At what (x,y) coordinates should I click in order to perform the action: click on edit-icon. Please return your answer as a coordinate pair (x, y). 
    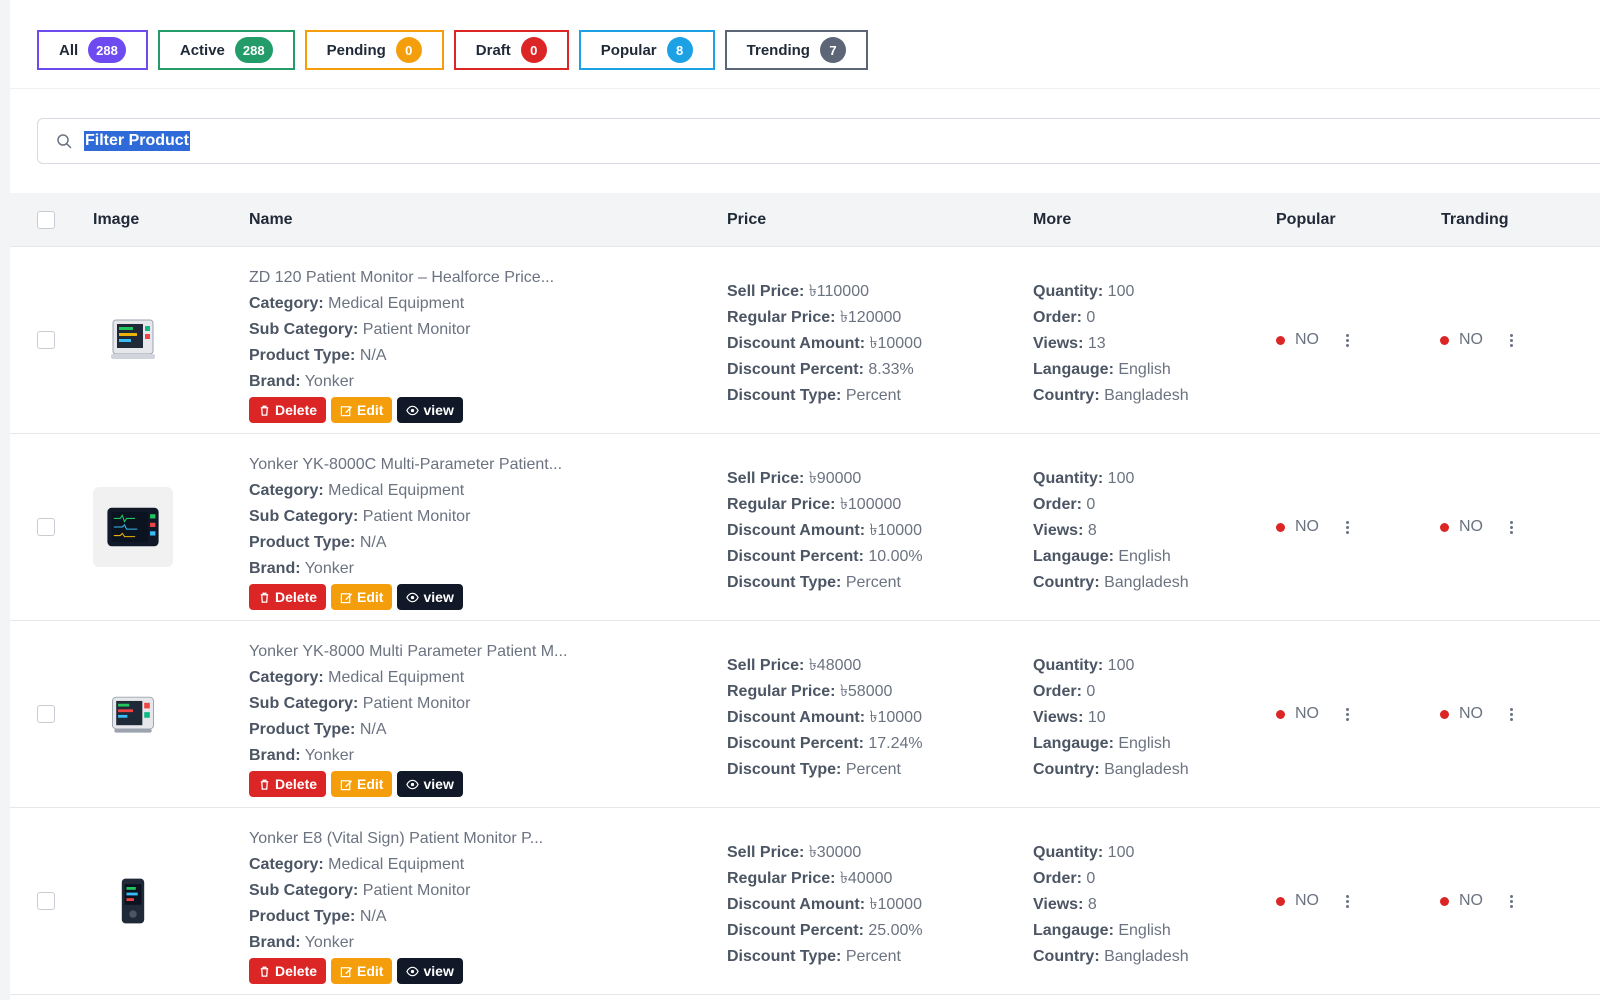
    Looking at the image, I should click on (346, 971).